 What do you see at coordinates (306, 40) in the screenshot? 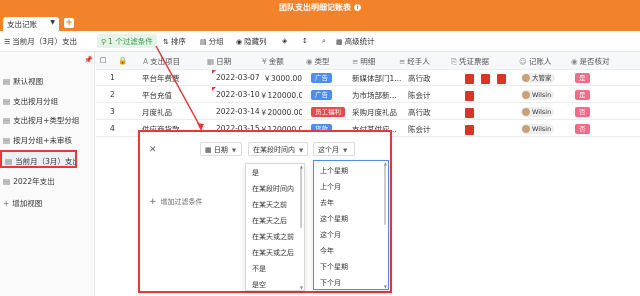
I see `row-height-button: ↕` at bounding box center [306, 40].